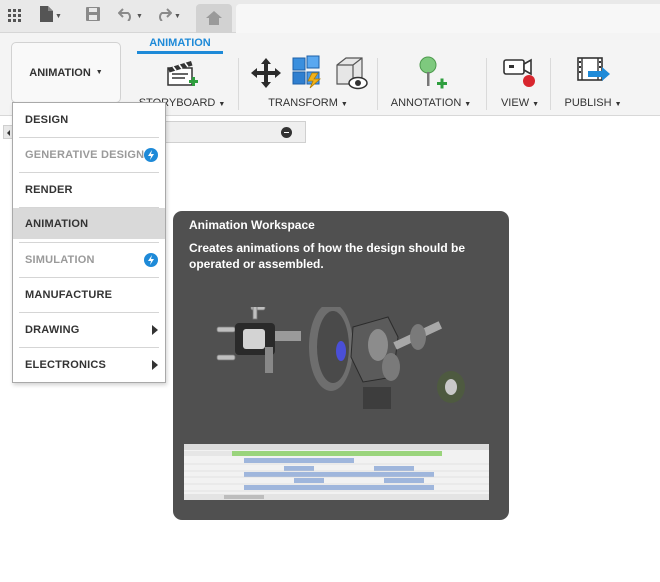 The height and width of the screenshot is (582, 660). I want to click on save-button, so click(93, 16).